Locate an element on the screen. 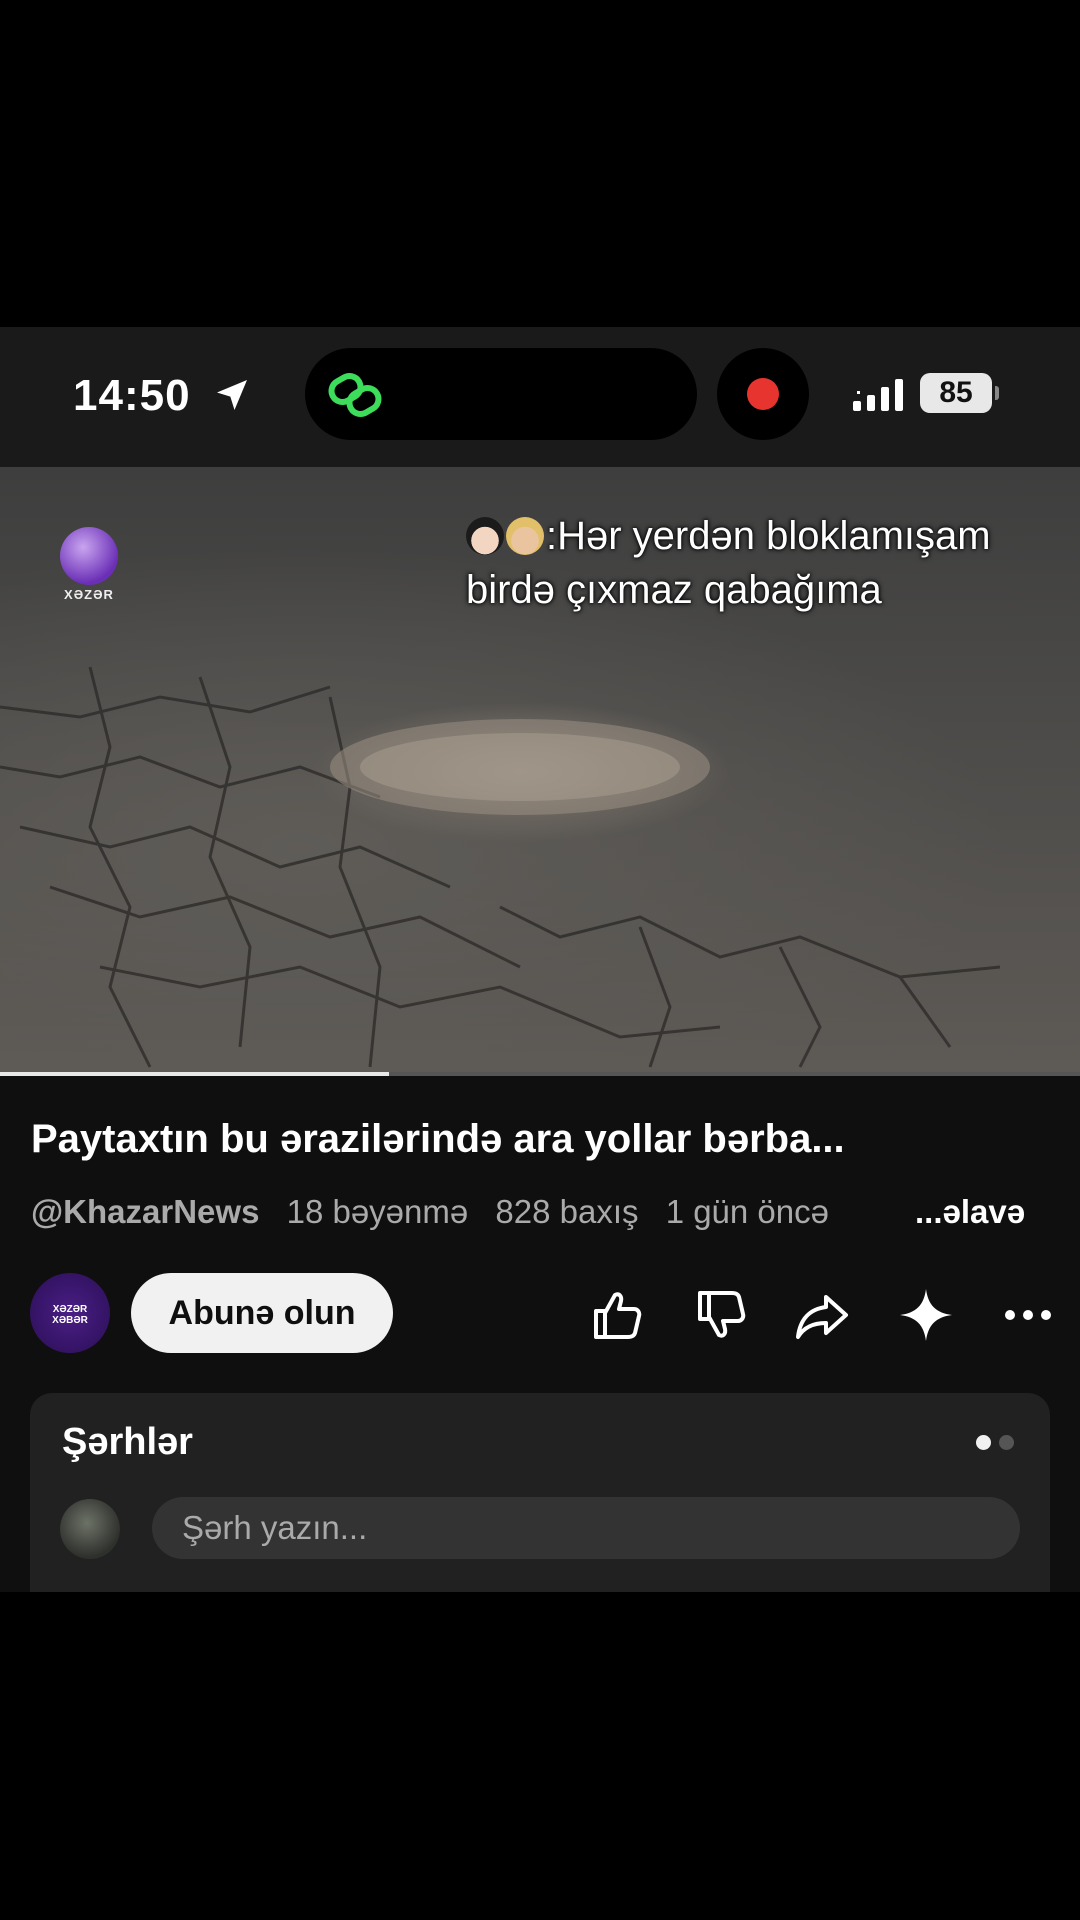 The height and width of the screenshot is (1920, 1080). video-progress-fill is located at coordinates (194, 1074).